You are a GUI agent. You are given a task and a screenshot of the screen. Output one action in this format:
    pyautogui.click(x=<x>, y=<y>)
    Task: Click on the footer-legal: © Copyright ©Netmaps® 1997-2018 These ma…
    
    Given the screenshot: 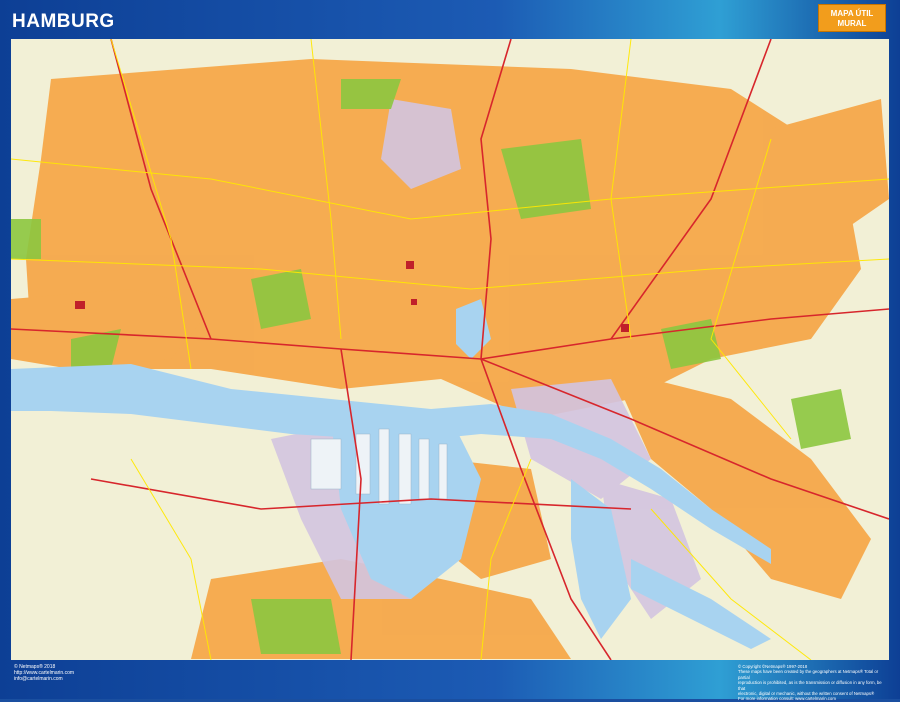 What is the action you would take?
    pyautogui.click(x=813, y=683)
    